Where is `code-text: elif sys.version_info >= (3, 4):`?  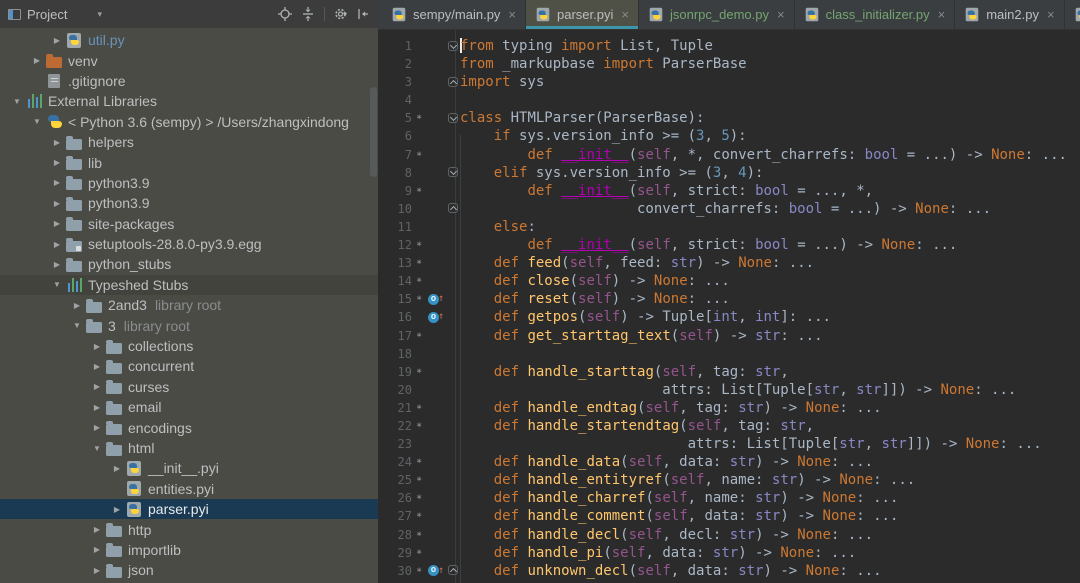 code-text: elif sys.version_info >= (3, 4): is located at coordinates (770, 173).